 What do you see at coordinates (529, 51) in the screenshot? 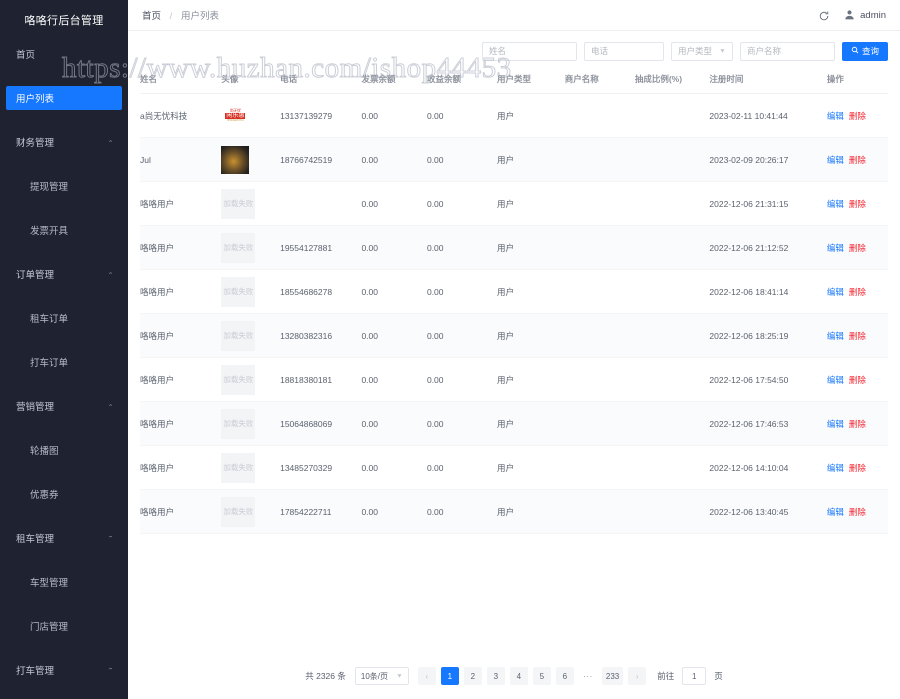
I see `search-input-name: 姓名` at bounding box center [529, 51].